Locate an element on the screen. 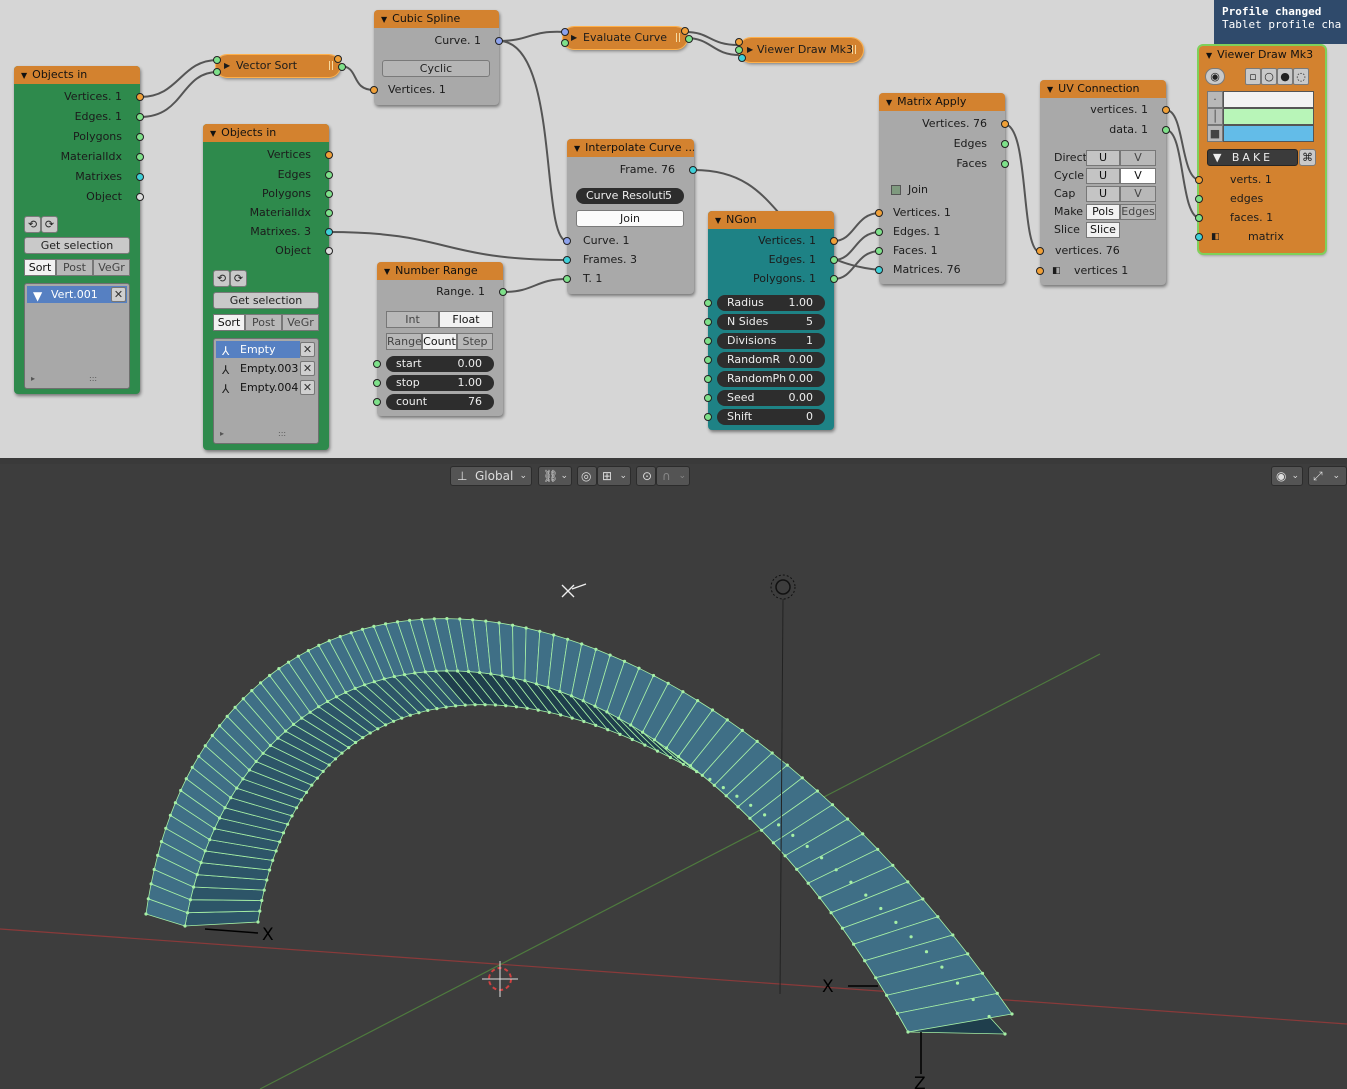  uv-param-option: Slice is located at coordinates (1103, 230).